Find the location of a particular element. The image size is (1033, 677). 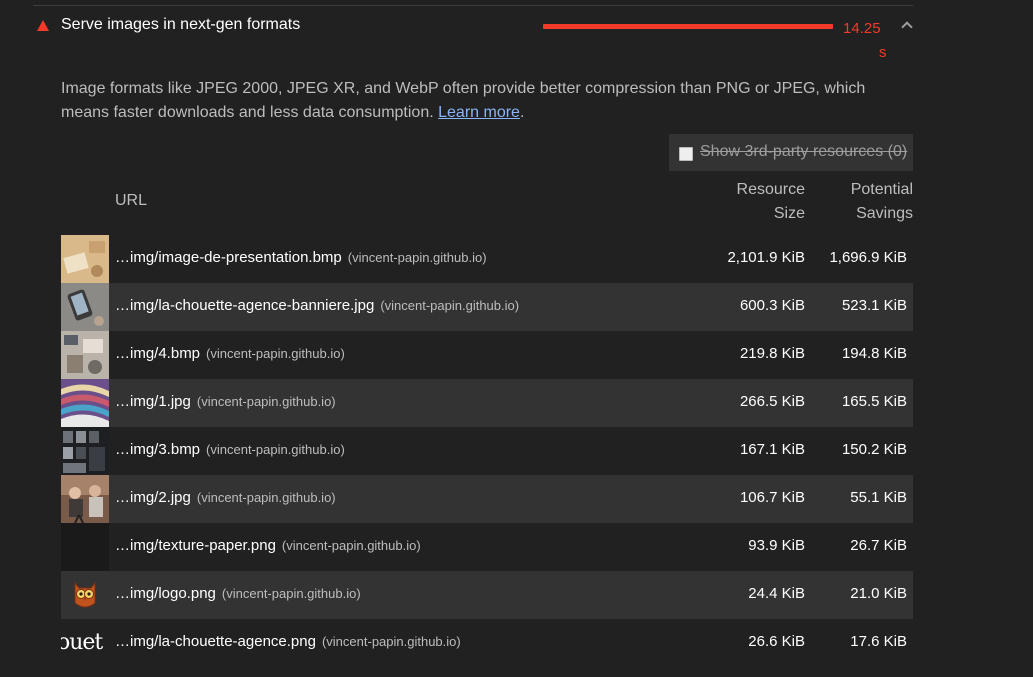

row-path: …img/la-chouette-agence-banniere.jpg is located at coordinates (245, 305).